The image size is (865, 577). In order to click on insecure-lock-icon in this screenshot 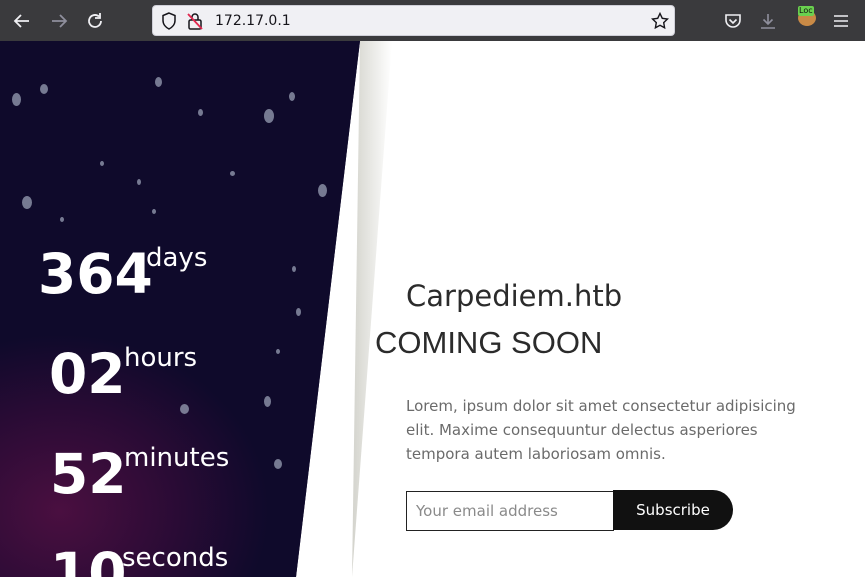, I will do `click(195, 23)`.